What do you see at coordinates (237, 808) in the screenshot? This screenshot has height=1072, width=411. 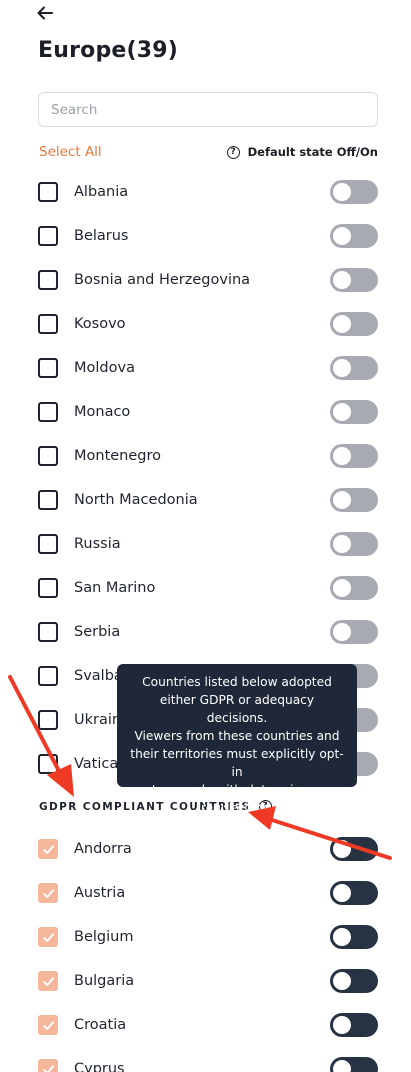 I see `tooltip-line: regulations.` at bounding box center [237, 808].